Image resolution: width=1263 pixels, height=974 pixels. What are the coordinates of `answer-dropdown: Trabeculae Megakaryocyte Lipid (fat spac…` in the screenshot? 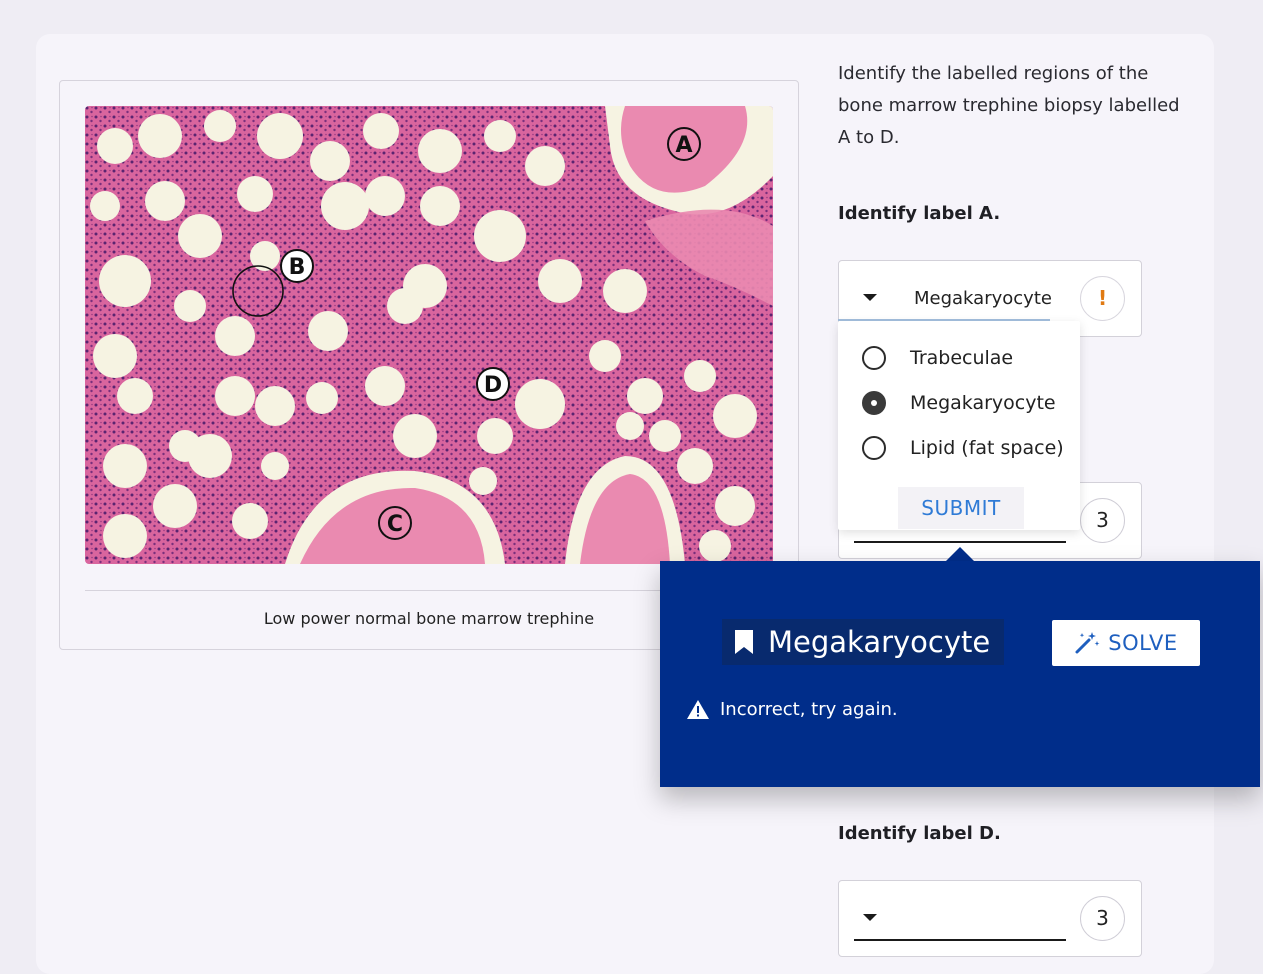 It's located at (959, 424).